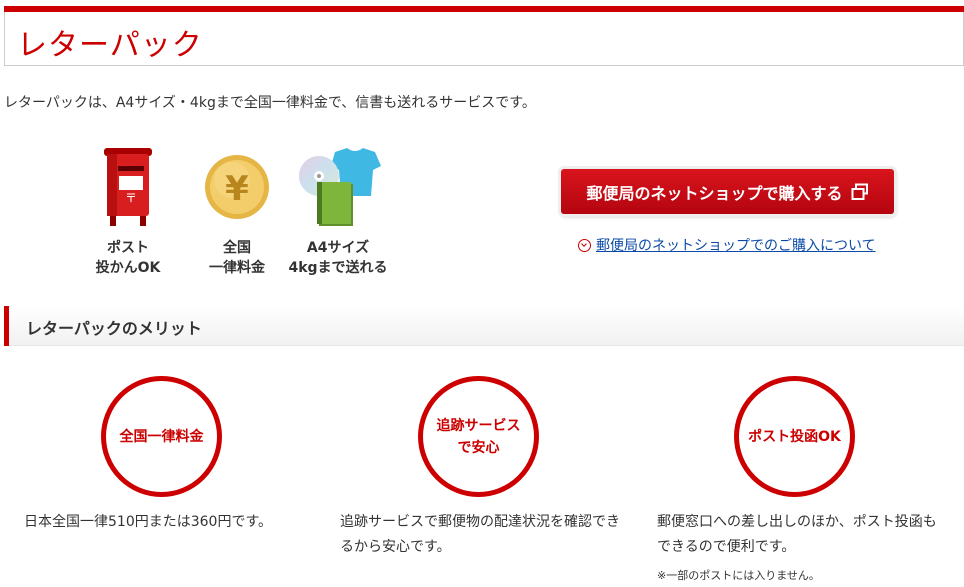  Describe the element at coordinates (110, 45) in the screenshot. I see `page-title: レターパック` at that location.